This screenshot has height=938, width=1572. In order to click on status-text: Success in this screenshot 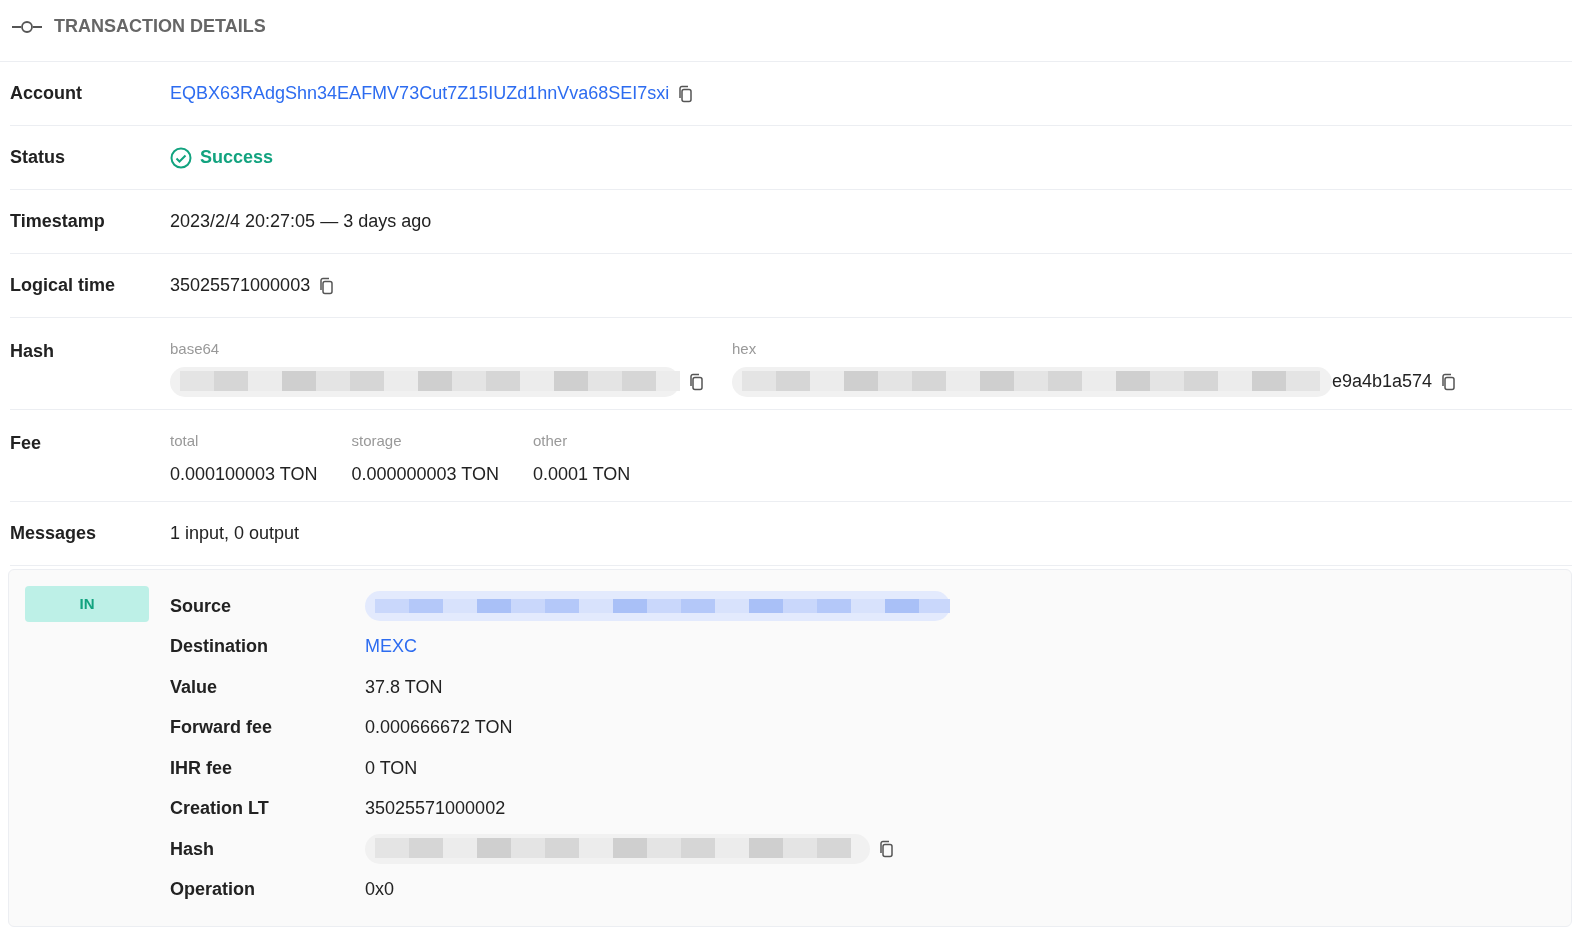, I will do `click(237, 157)`.